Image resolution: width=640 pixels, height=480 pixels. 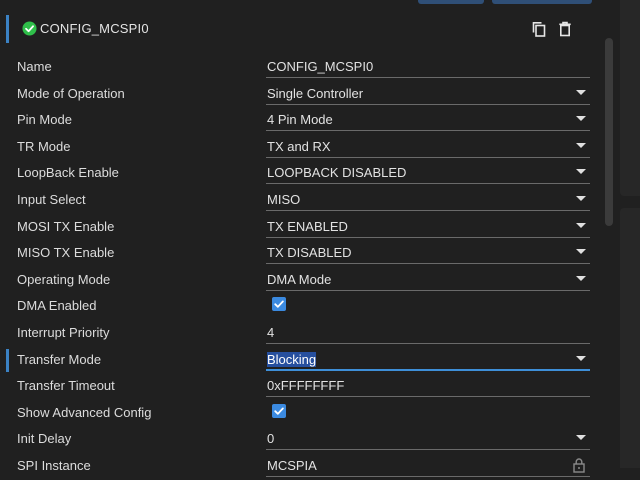 What do you see at coordinates (94, 28) in the screenshot?
I see `panel-title: CONFIG_MCSPI0` at bounding box center [94, 28].